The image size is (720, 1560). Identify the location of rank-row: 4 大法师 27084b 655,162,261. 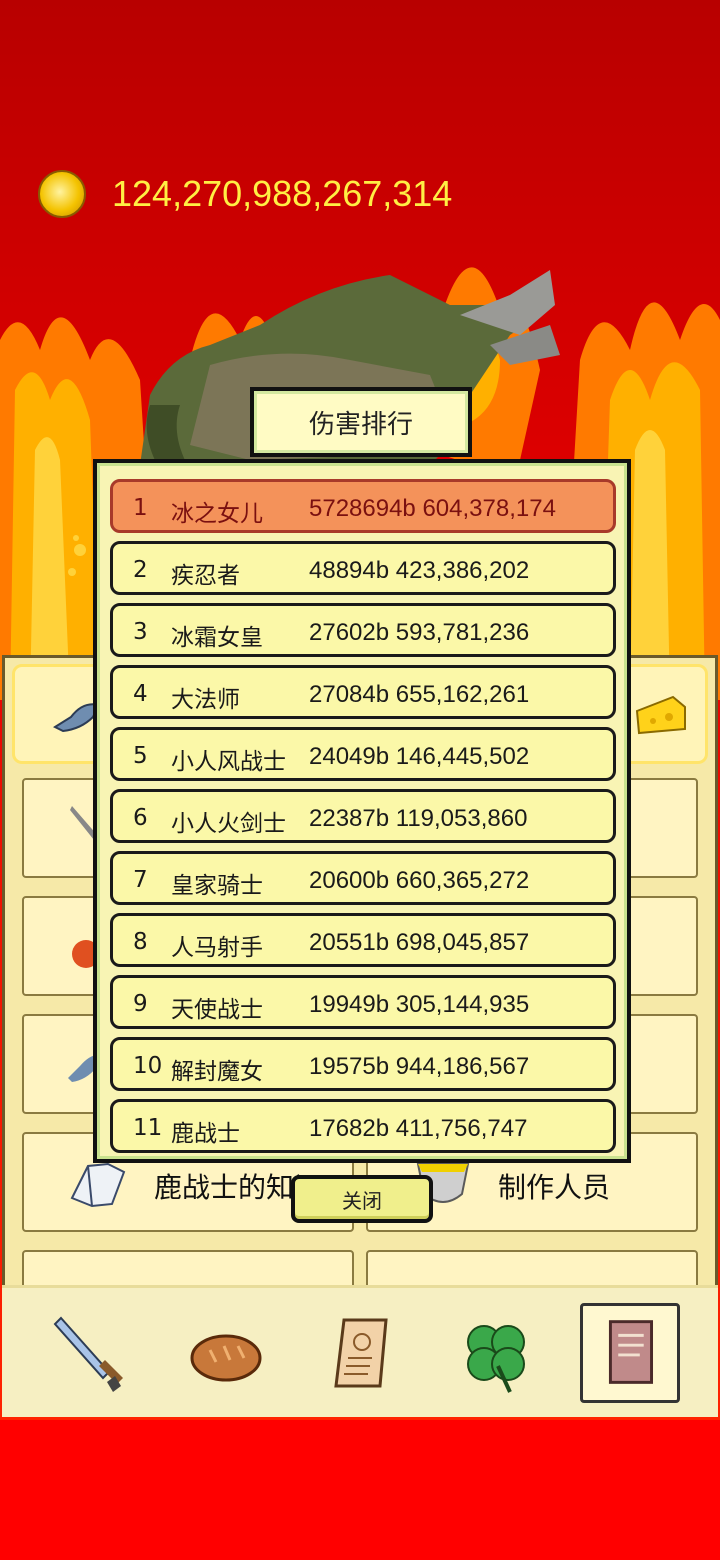
(363, 692).